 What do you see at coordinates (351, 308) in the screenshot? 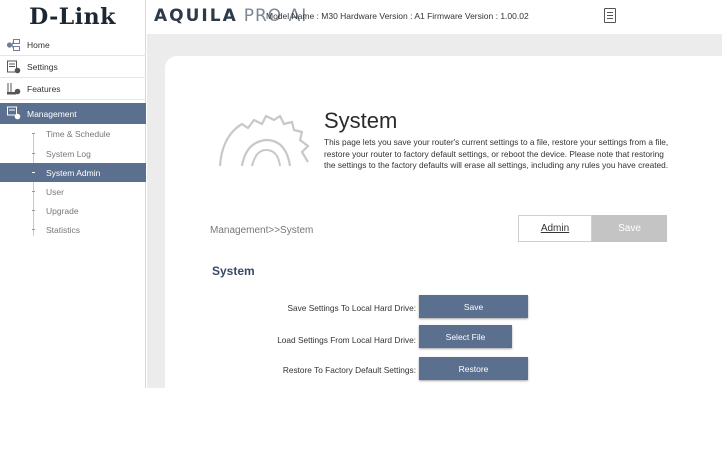
I see `save-settings-label: Save Settings To Local Hard Drive:` at bounding box center [351, 308].